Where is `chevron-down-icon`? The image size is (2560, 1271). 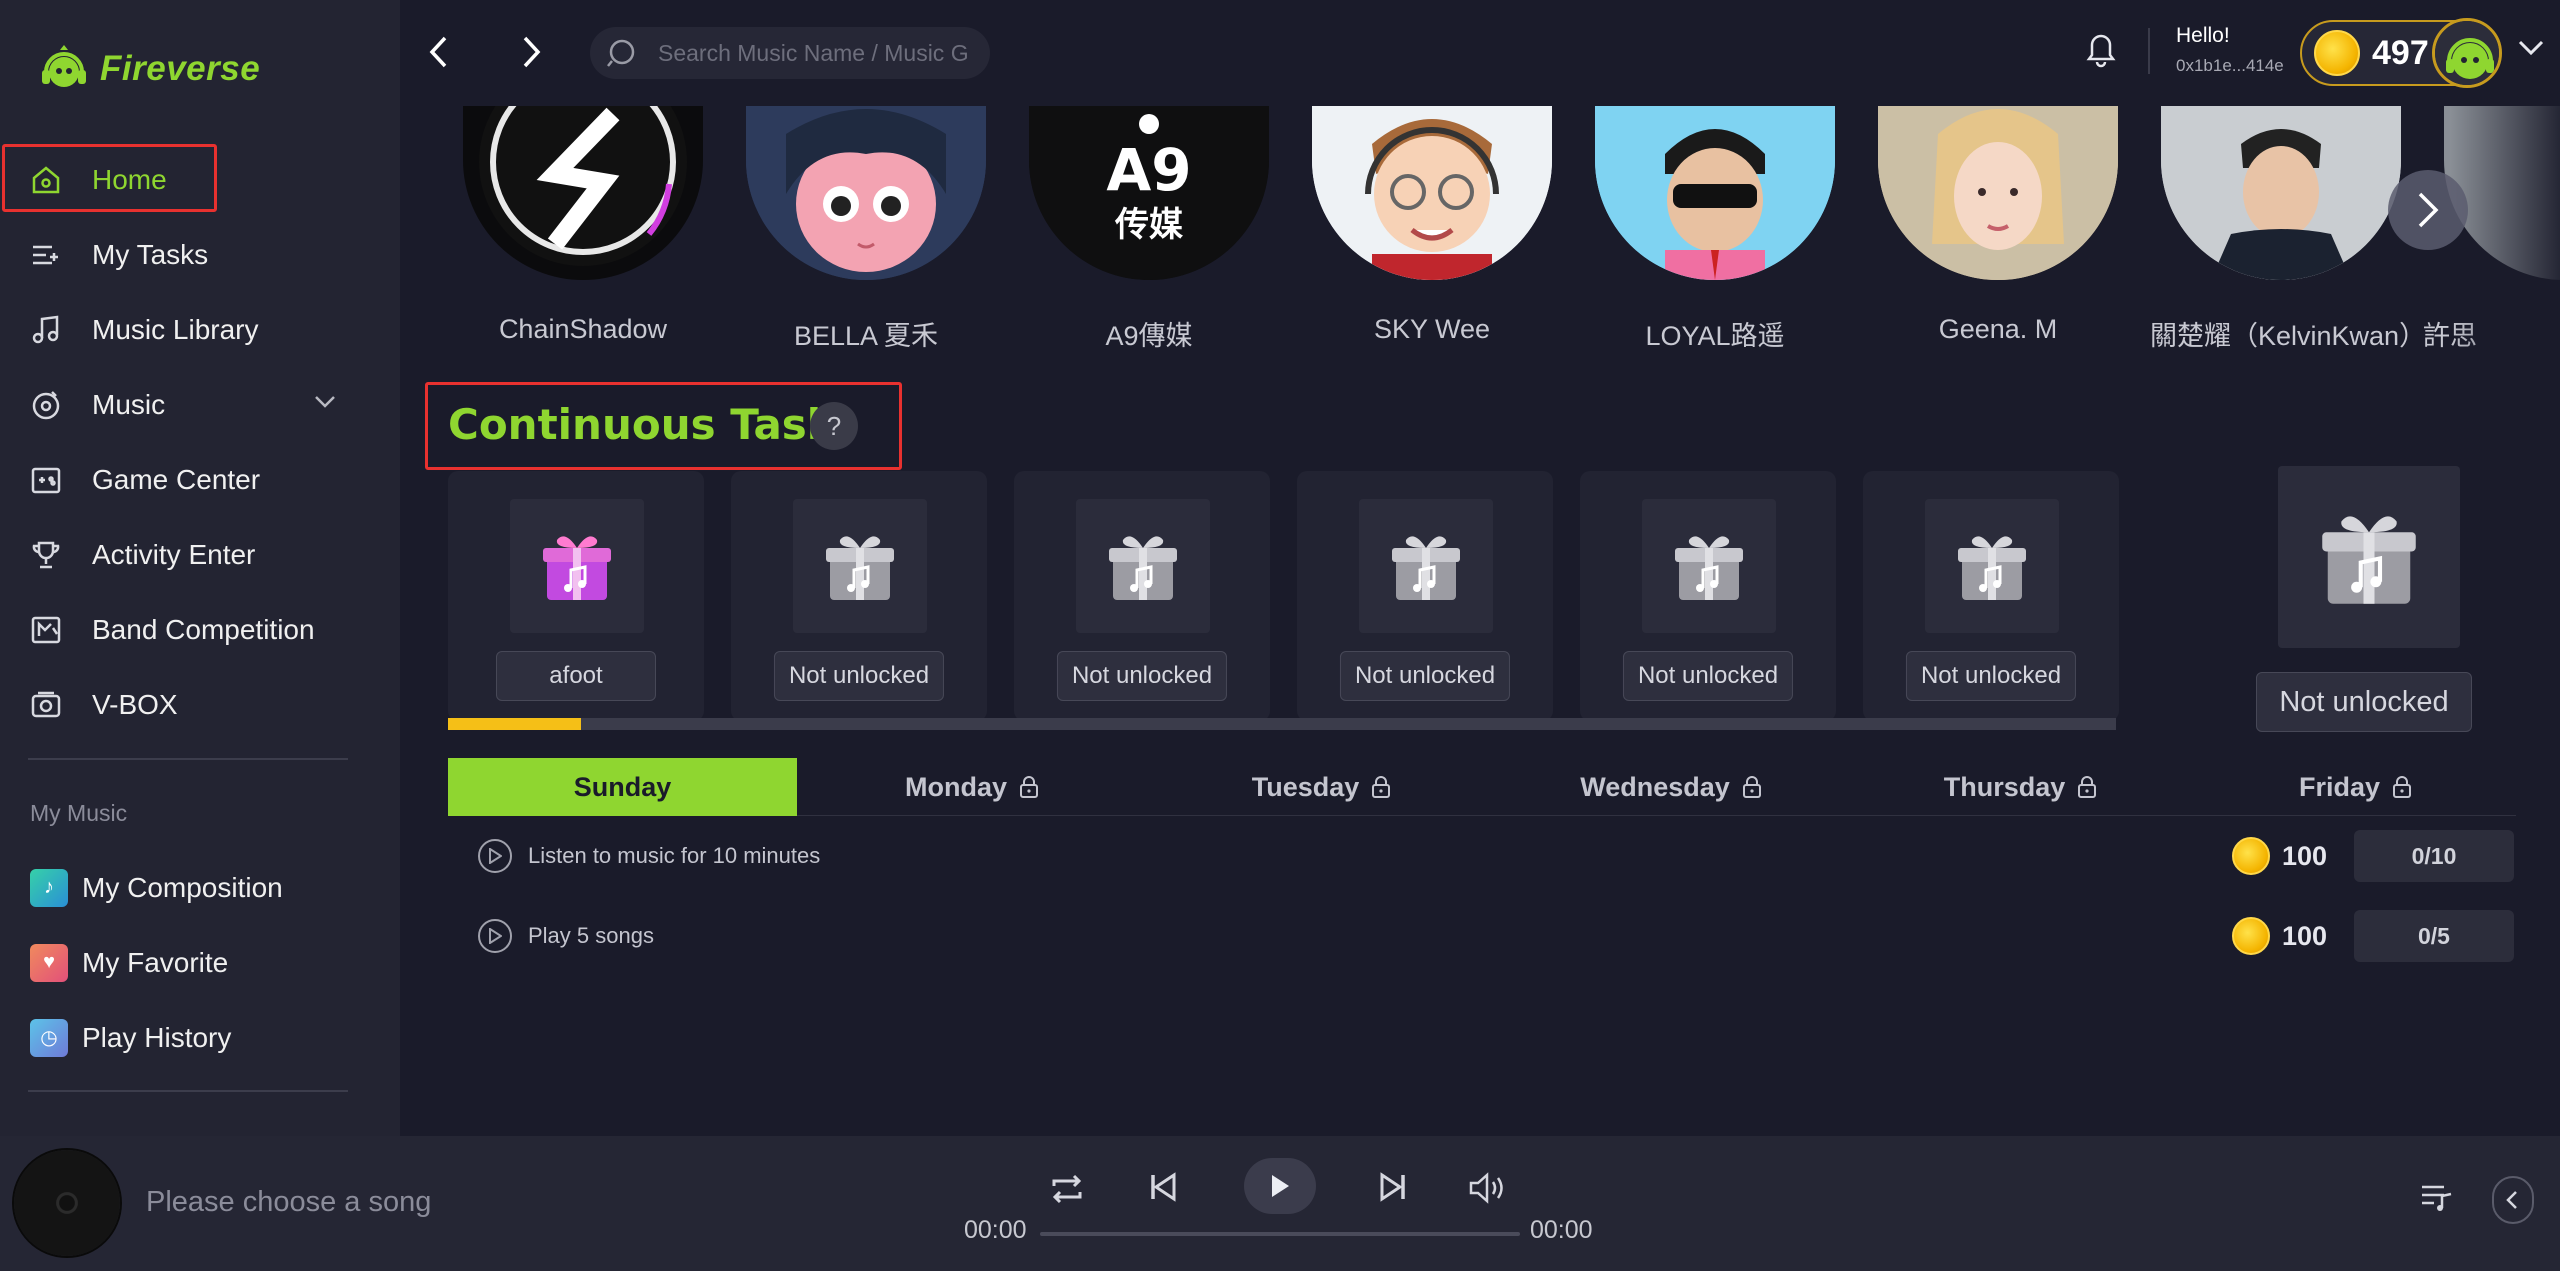
chevron-down-icon is located at coordinates (325, 404).